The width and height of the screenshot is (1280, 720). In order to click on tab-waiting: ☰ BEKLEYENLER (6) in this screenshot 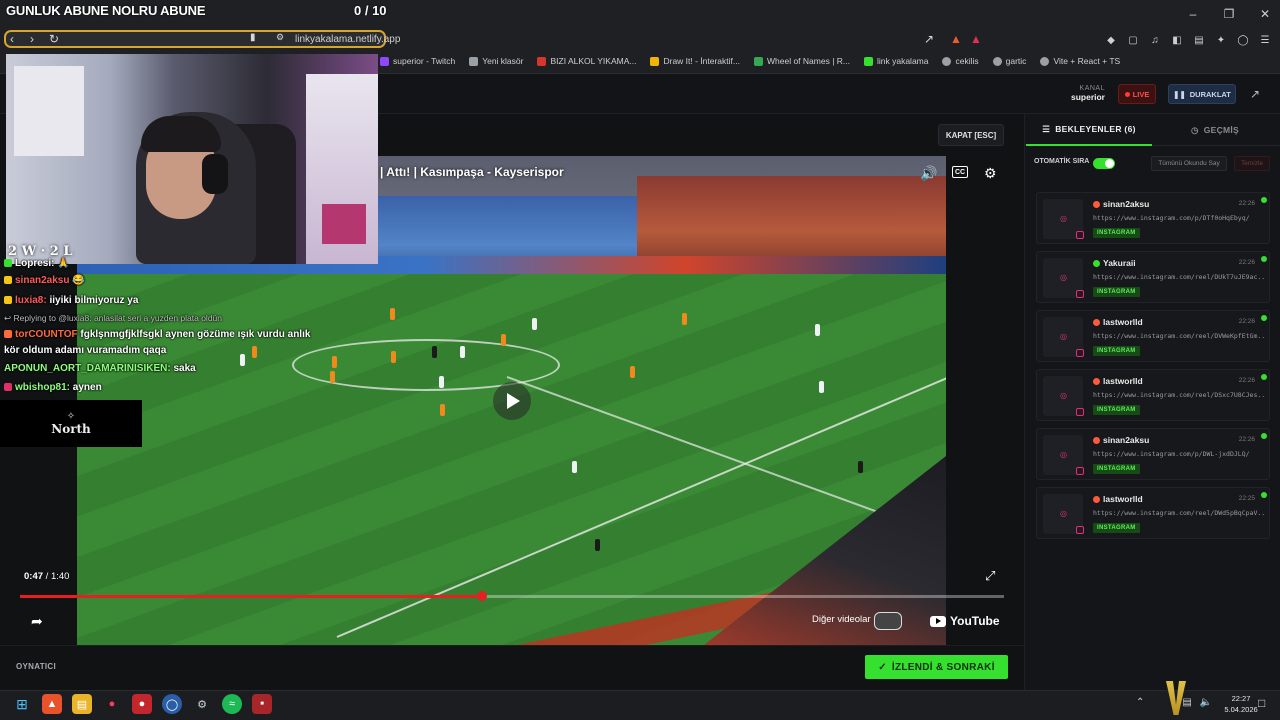, I will do `click(1089, 130)`.